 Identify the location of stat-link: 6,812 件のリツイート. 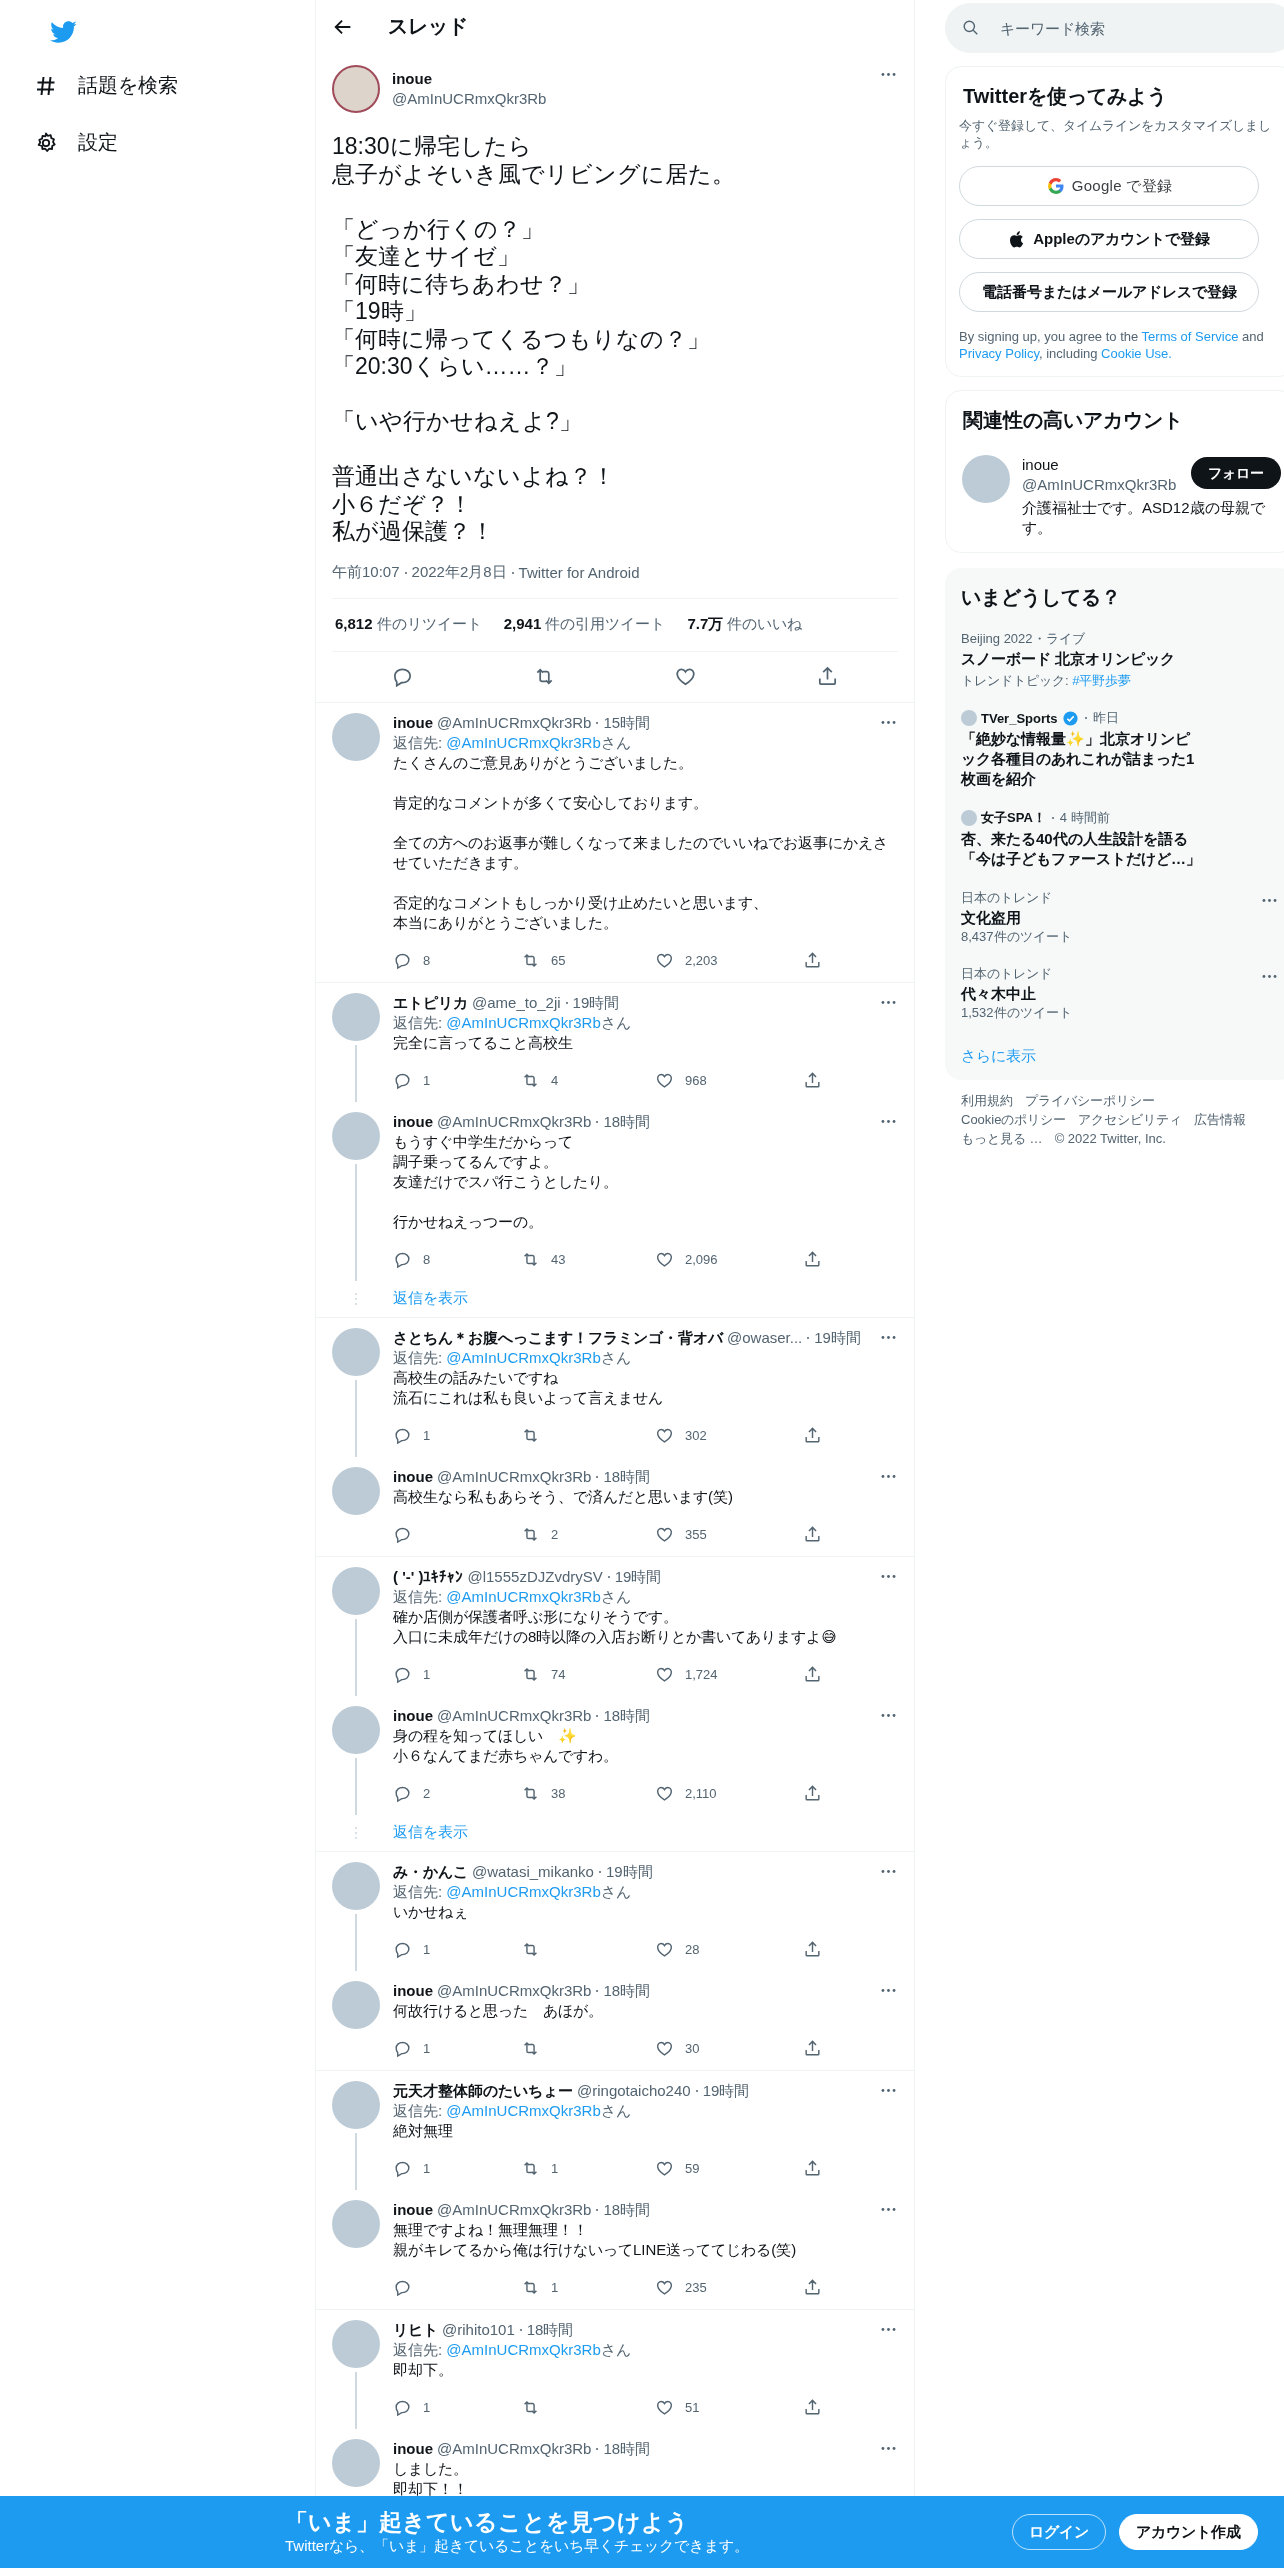
(408, 624).